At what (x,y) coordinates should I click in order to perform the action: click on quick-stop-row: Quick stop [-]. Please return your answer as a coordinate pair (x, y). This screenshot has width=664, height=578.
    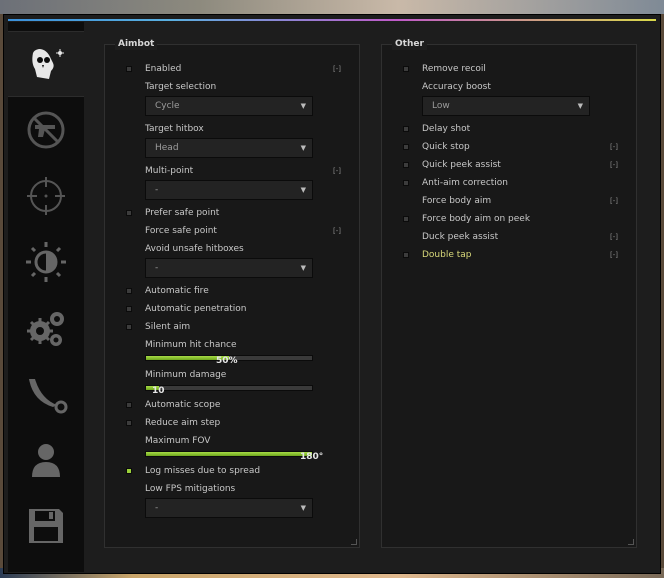
    Looking at the image, I should click on (509, 147).